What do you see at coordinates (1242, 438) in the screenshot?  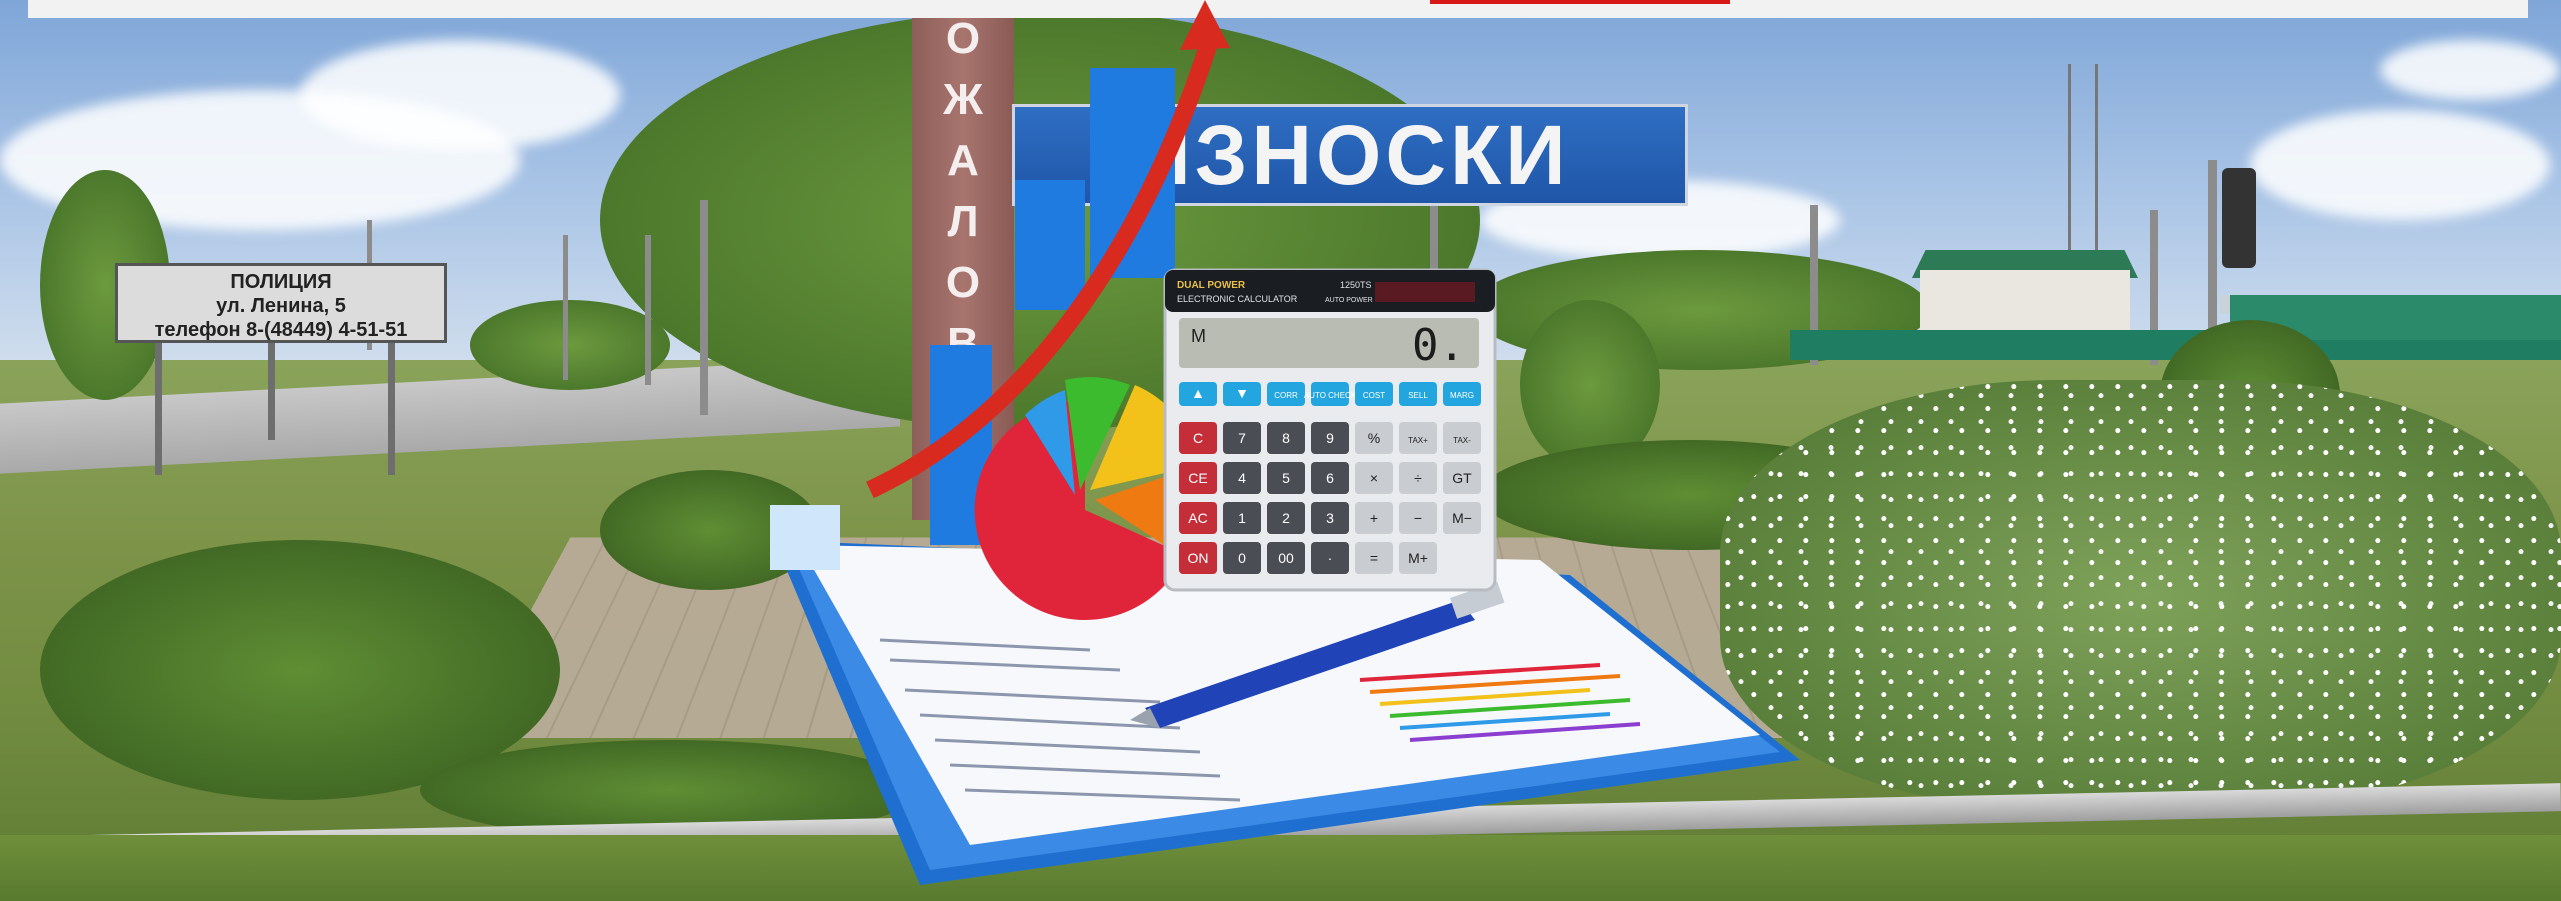 I see `calculator-key-label: 7` at bounding box center [1242, 438].